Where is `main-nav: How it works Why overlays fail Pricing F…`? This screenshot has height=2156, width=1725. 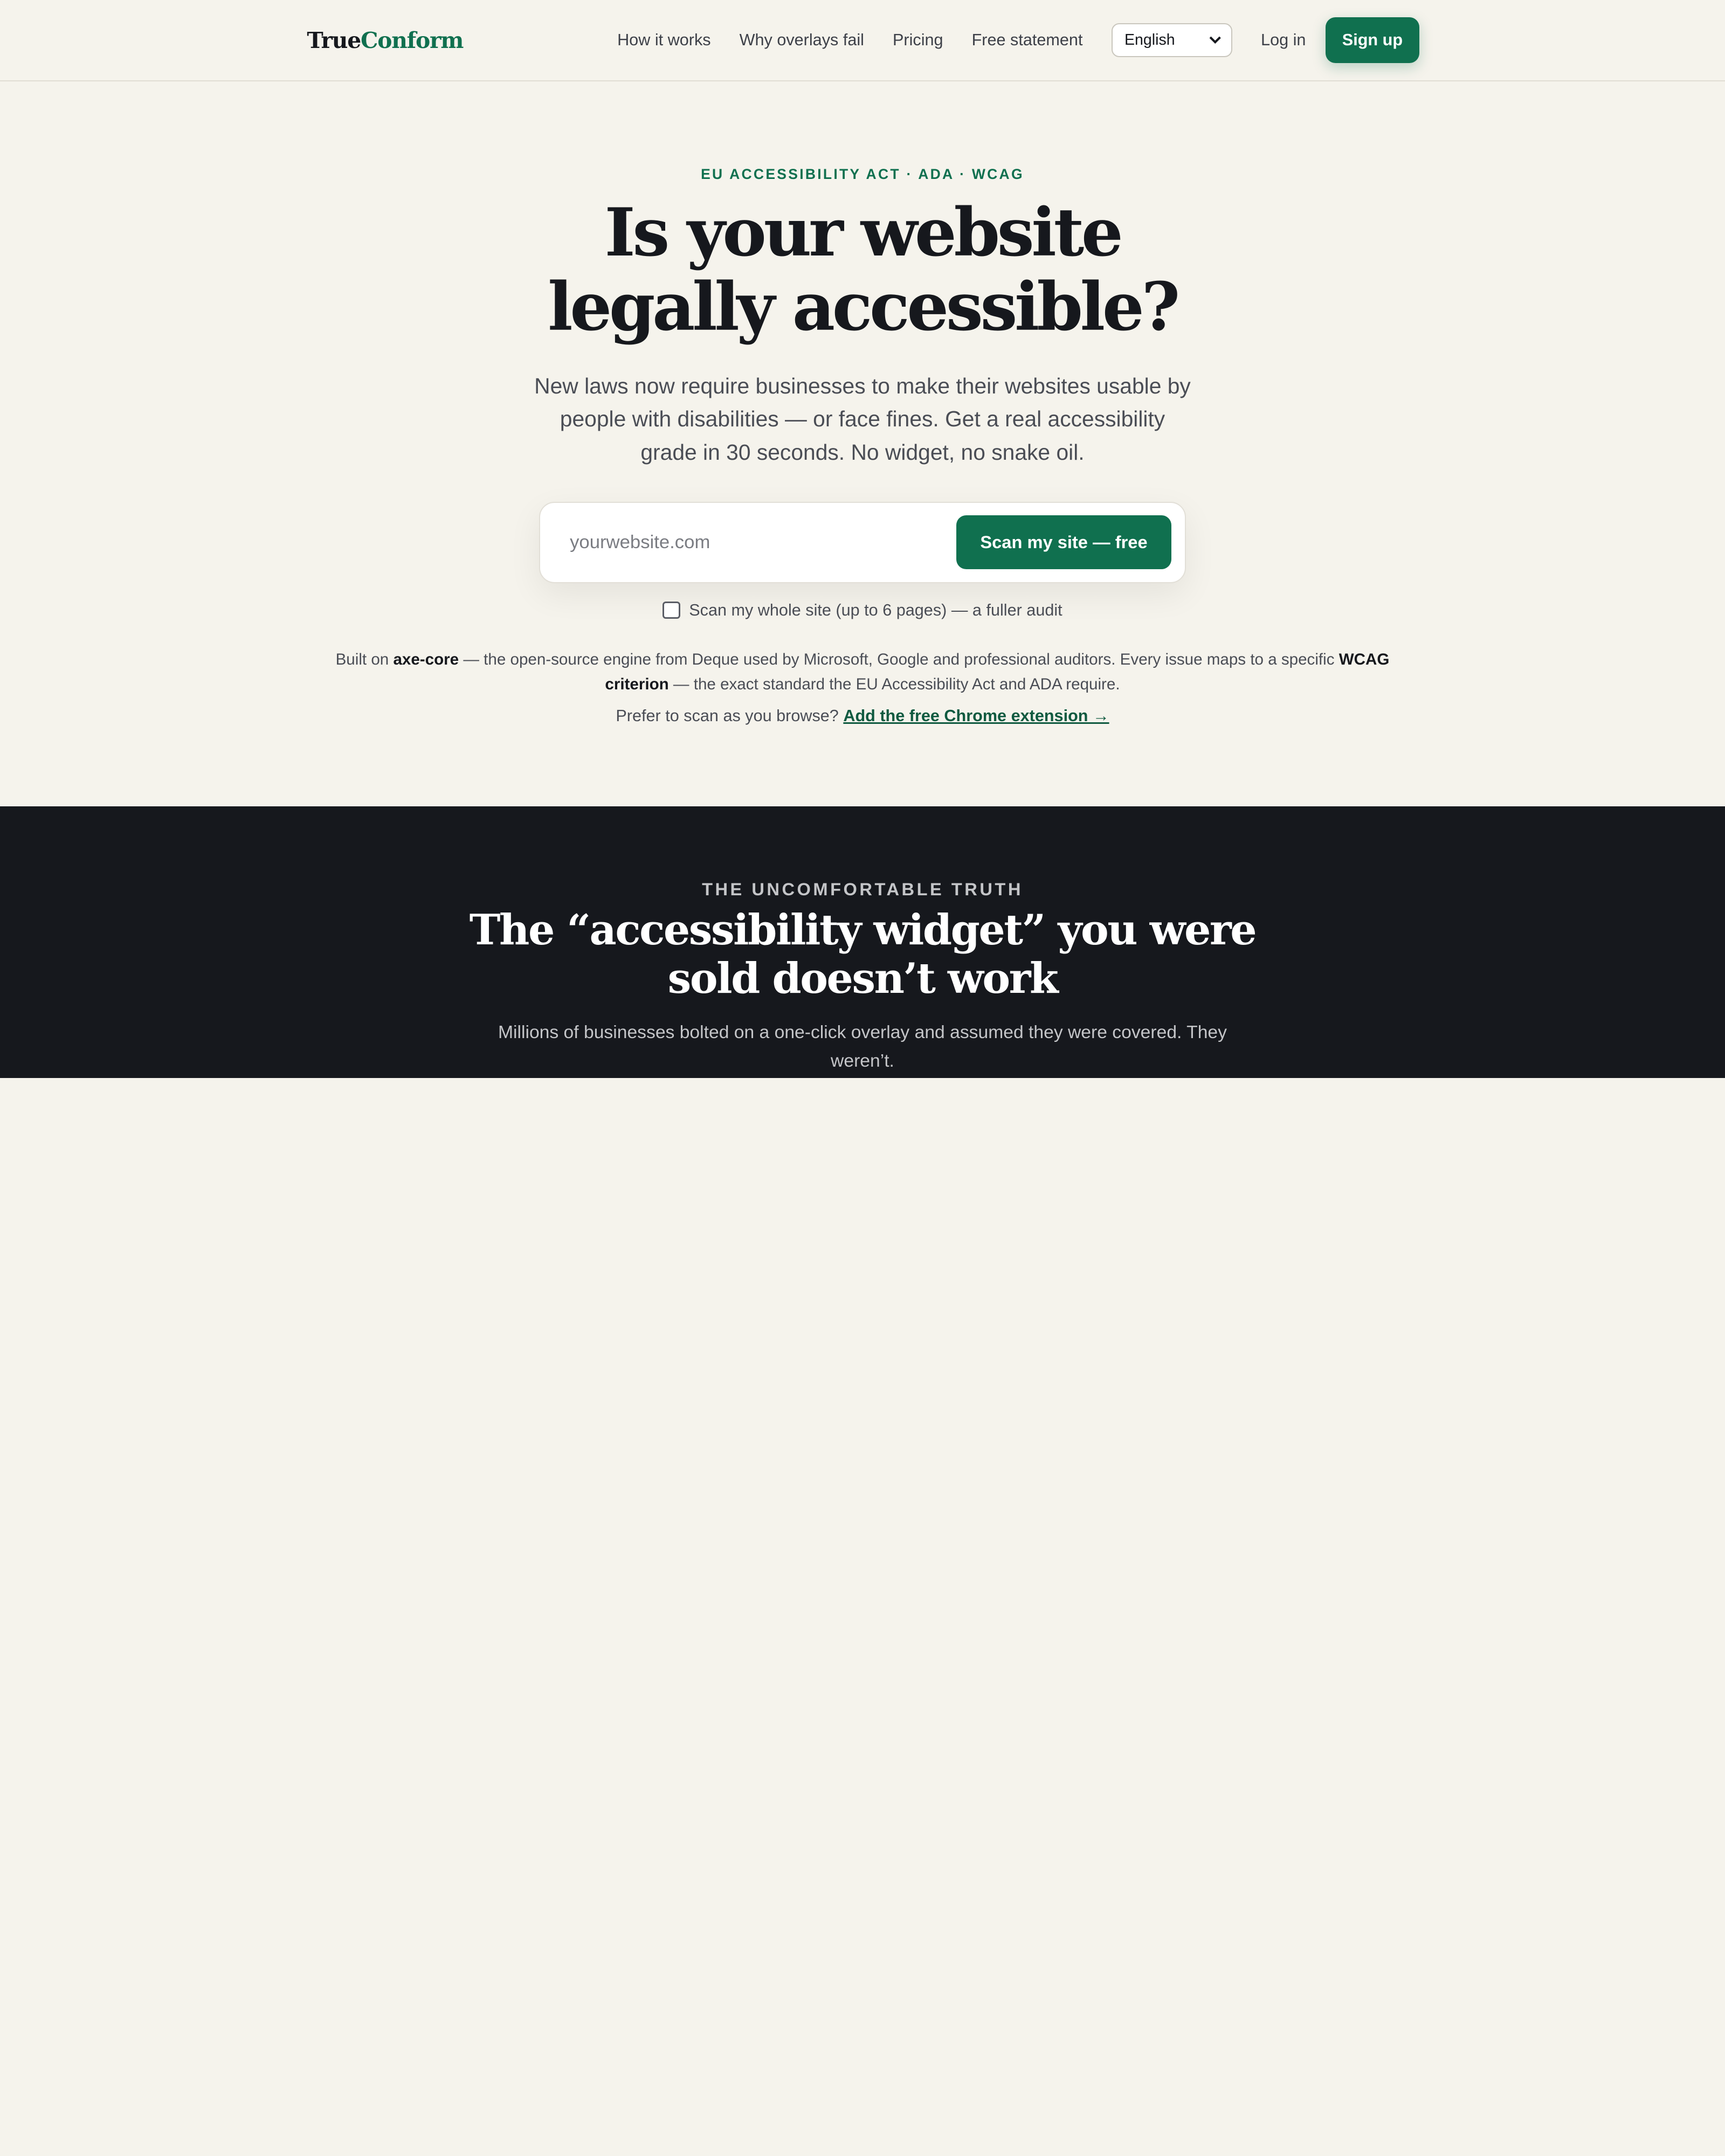
main-nav: How it works Why overlays fail Pricing F… is located at coordinates (1018, 40).